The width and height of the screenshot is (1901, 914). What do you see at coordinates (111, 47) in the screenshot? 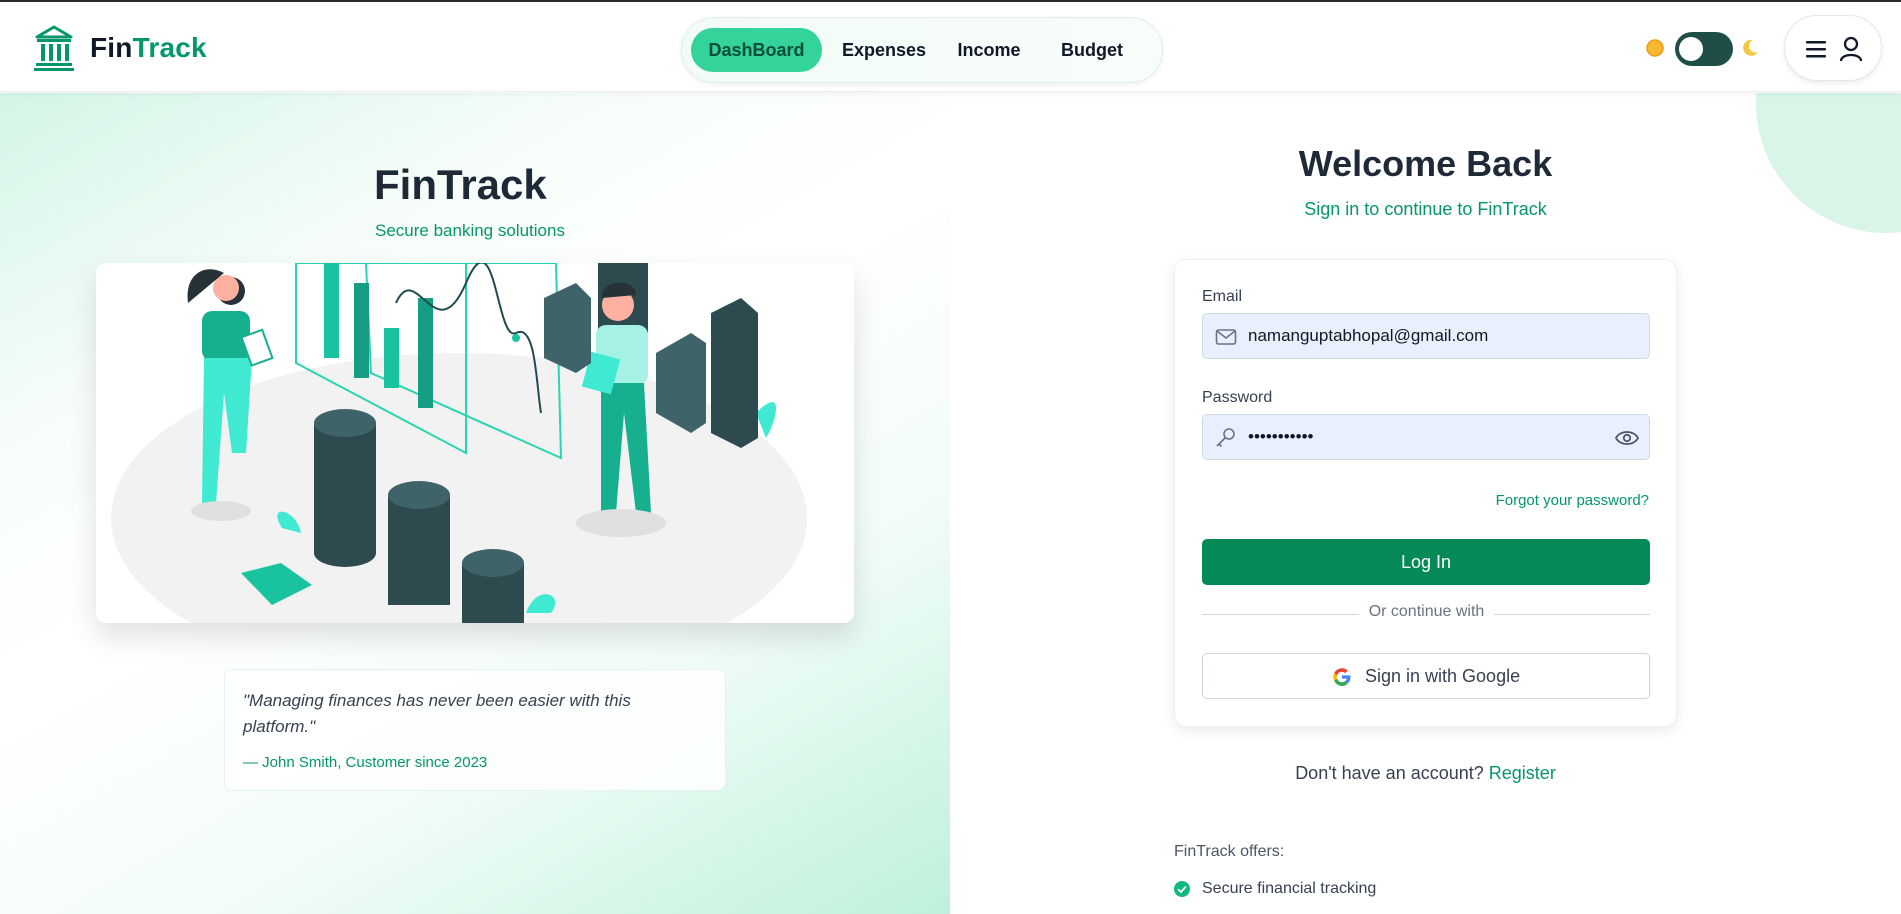
I see `brand-name-fin: Fin` at bounding box center [111, 47].